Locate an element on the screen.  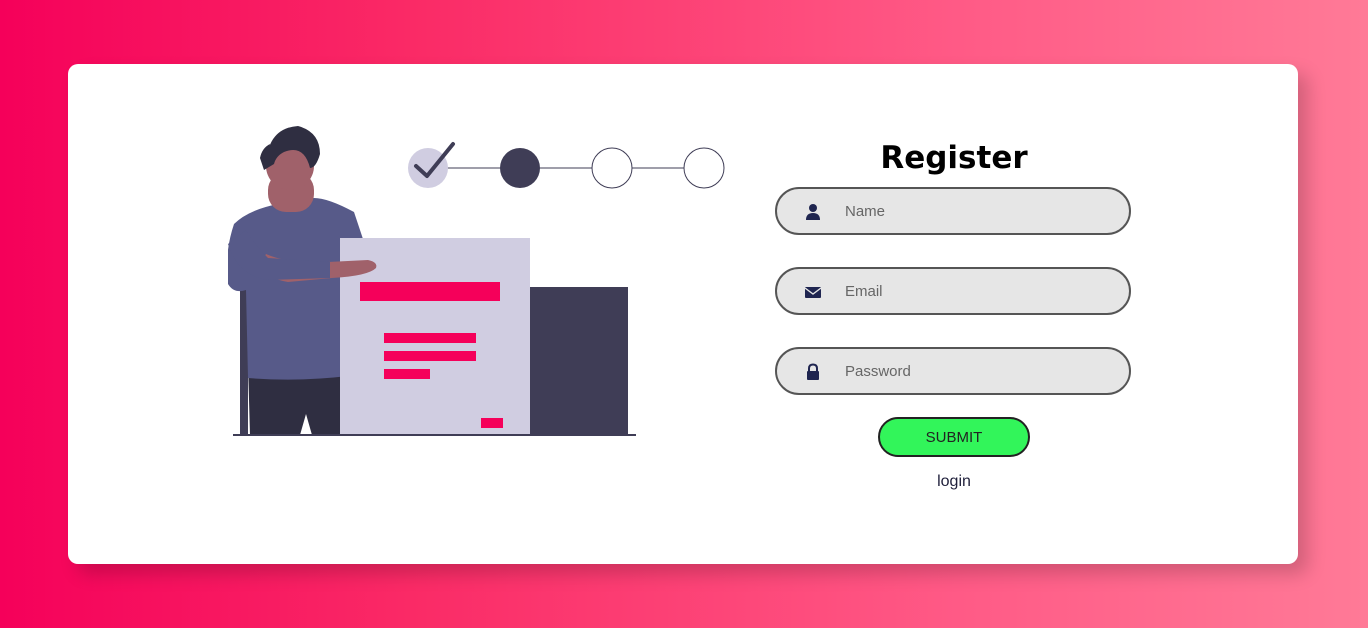
lock-icon is located at coordinates (813, 371).